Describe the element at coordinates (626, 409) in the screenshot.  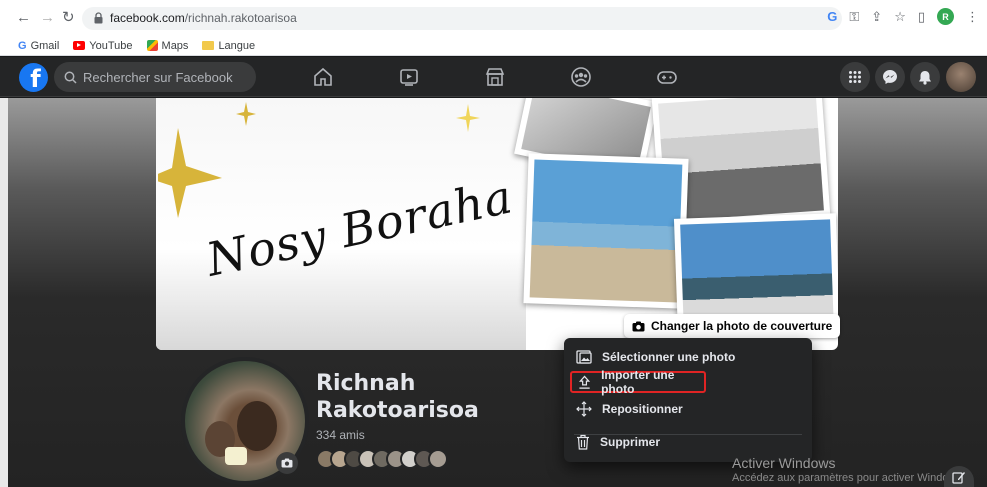
I see `menu-item-reposition: Repositionner` at that location.